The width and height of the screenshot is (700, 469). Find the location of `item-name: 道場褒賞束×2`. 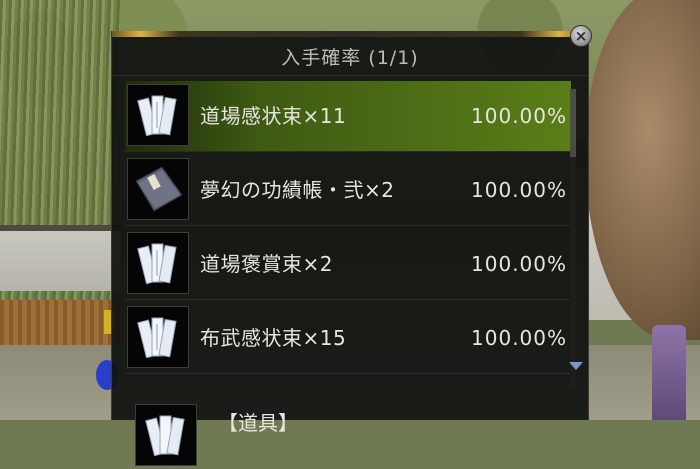

item-name: 道場褒賞束×2 is located at coordinates (266, 264).